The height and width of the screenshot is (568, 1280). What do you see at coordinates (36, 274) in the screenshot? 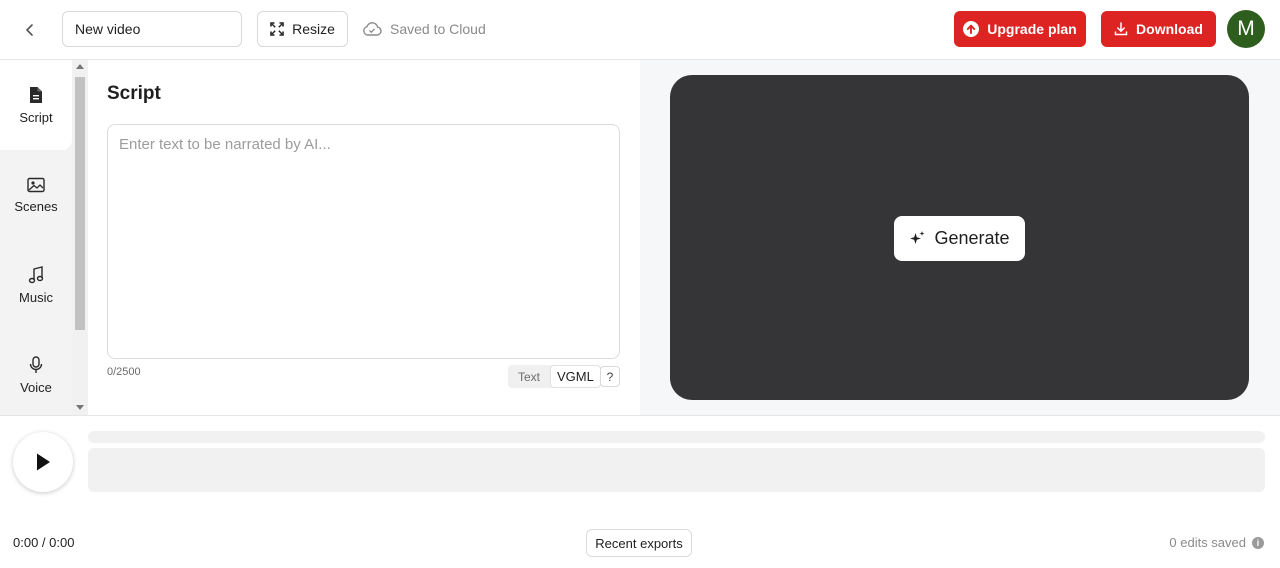
I see `music-note-icon` at bounding box center [36, 274].